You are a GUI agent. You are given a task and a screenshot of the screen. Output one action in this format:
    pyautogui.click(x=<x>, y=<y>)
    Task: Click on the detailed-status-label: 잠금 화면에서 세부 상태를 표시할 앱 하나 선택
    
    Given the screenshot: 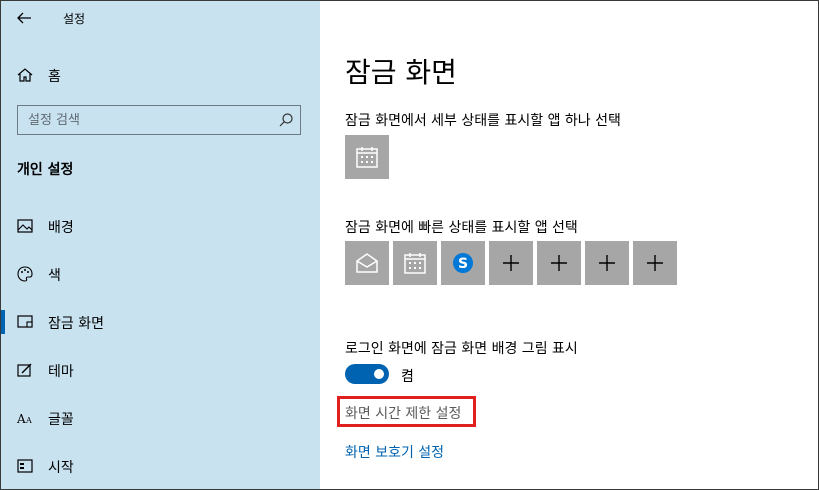 What is the action you would take?
    pyautogui.click(x=483, y=121)
    